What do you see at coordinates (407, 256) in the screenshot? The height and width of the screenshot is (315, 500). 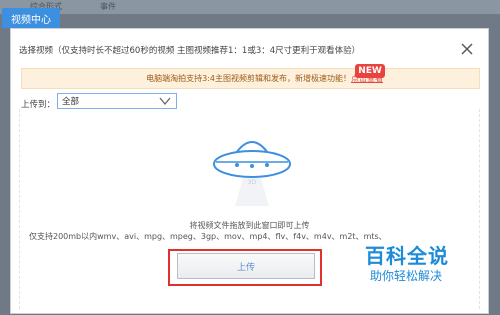 I see `watermark-logo: 百科全说` at bounding box center [407, 256].